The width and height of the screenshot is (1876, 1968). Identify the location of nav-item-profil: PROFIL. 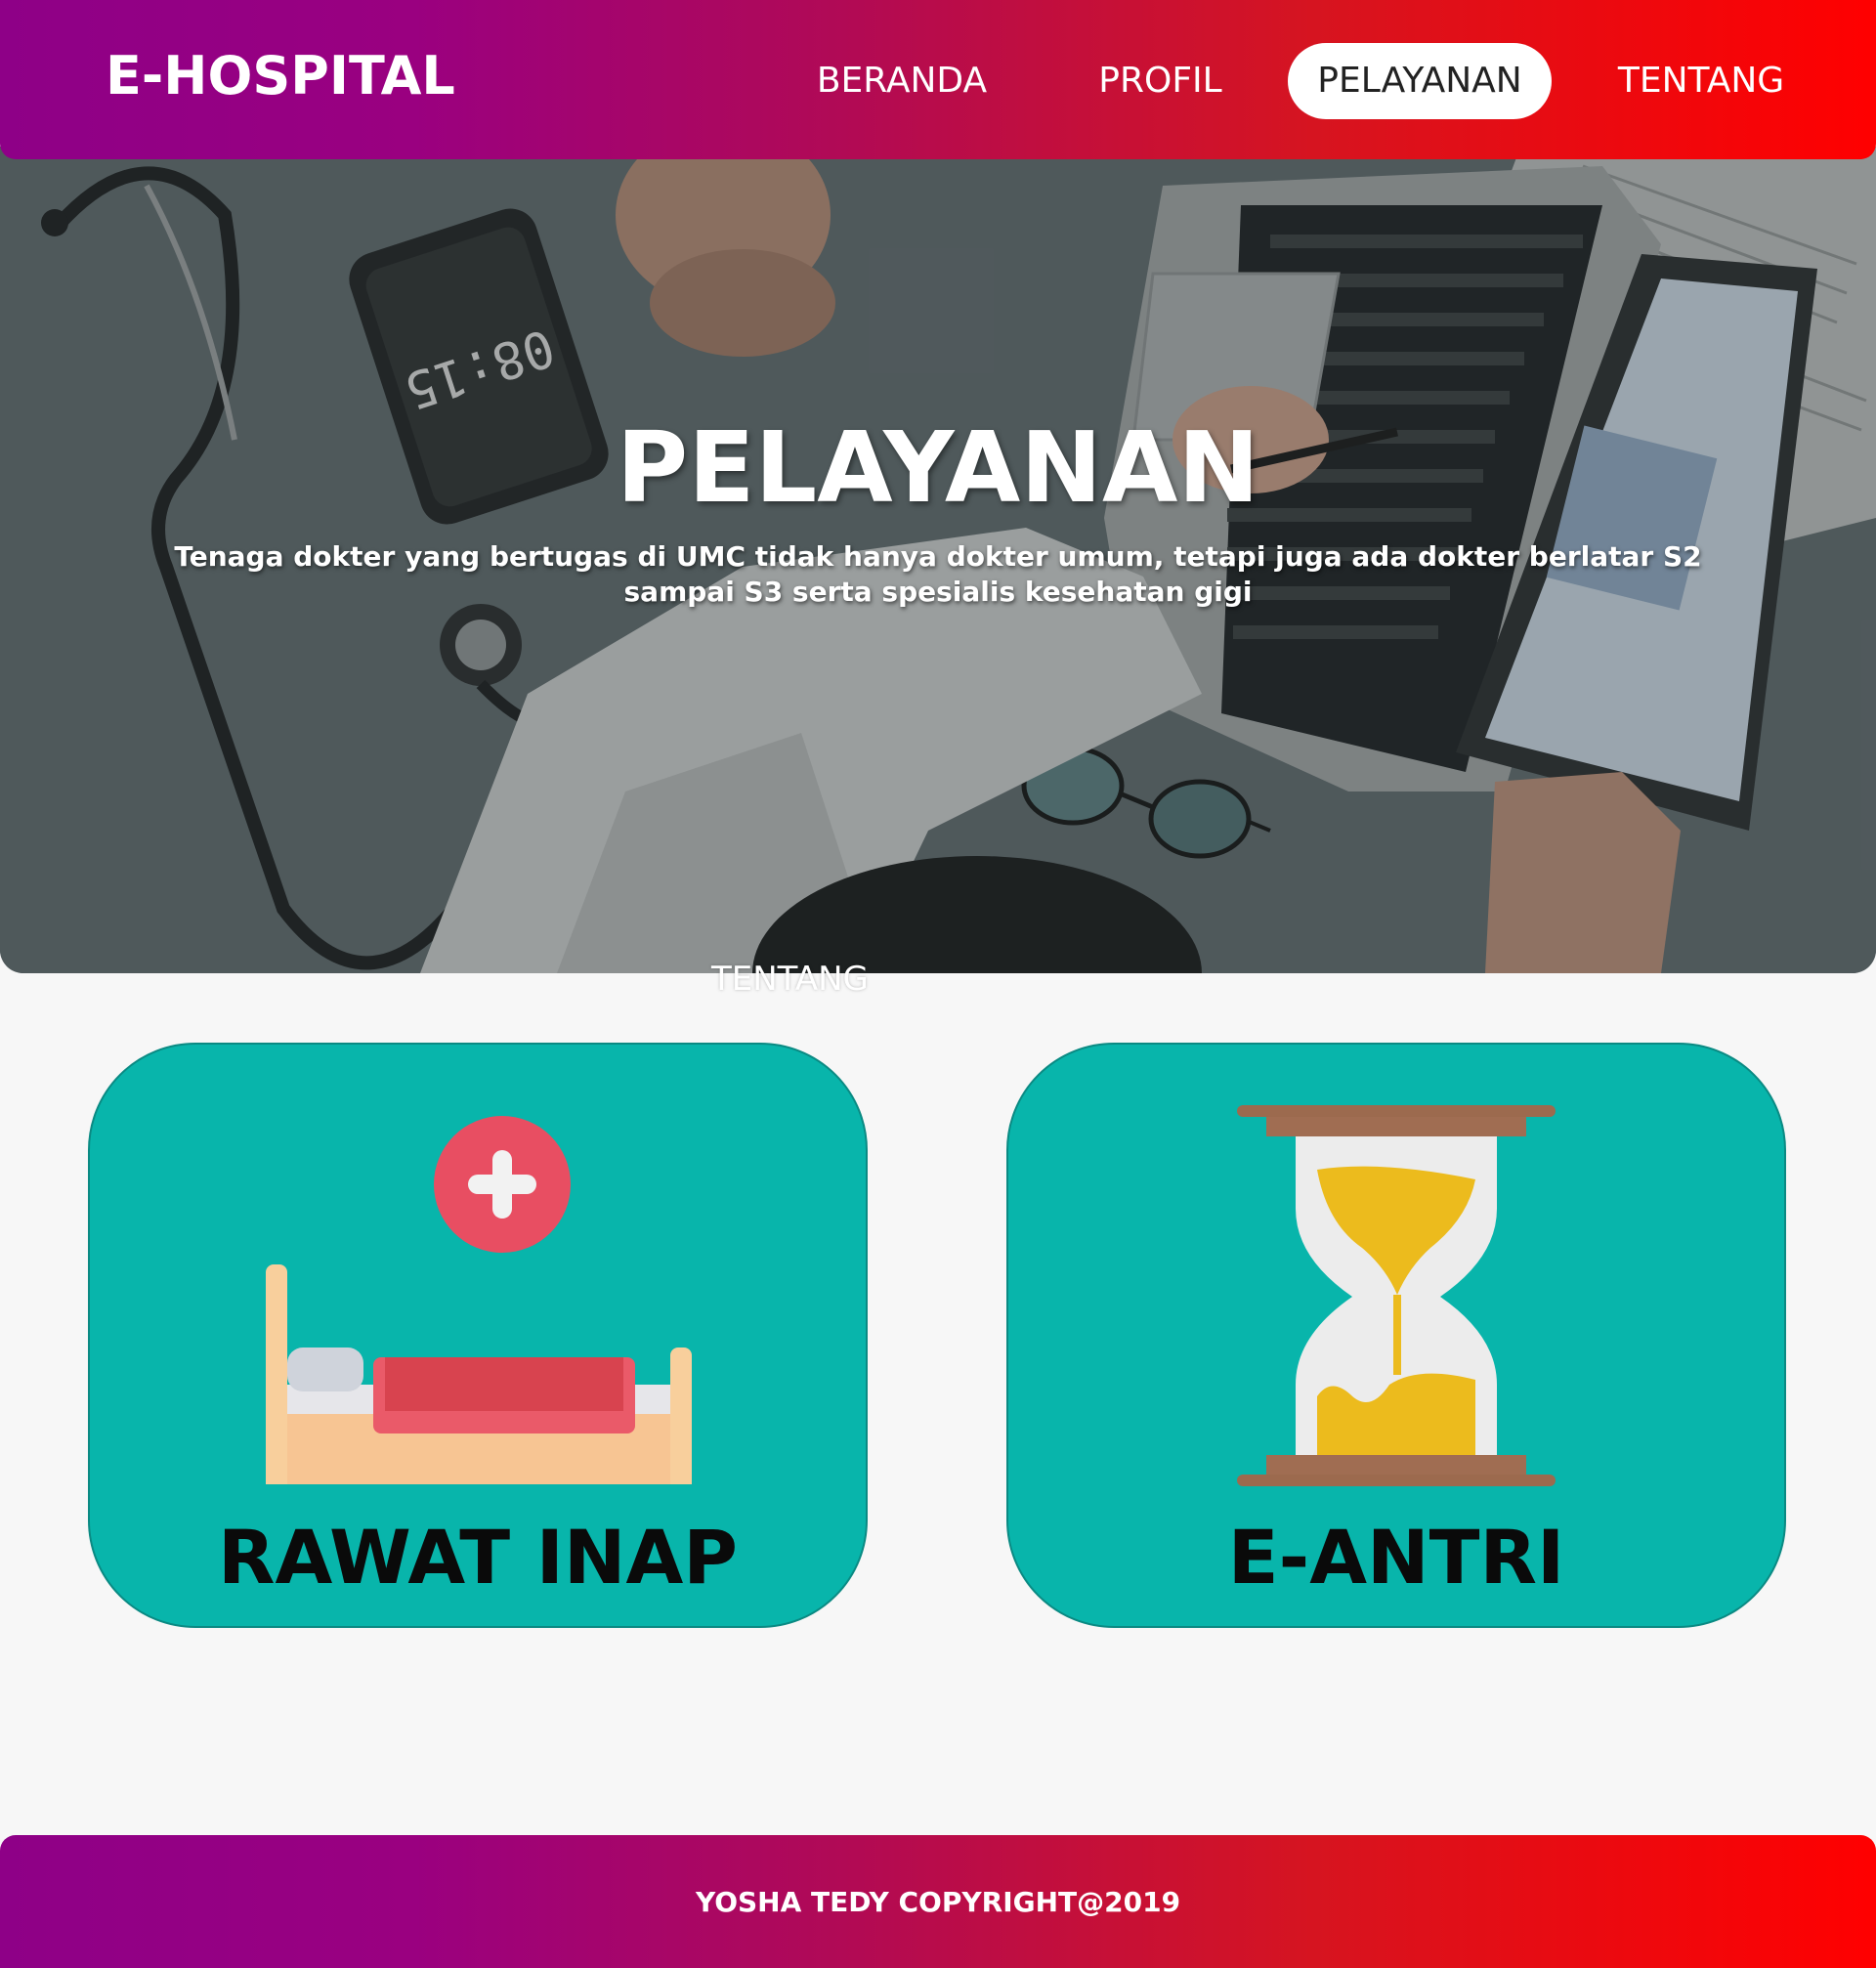
(1160, 81).